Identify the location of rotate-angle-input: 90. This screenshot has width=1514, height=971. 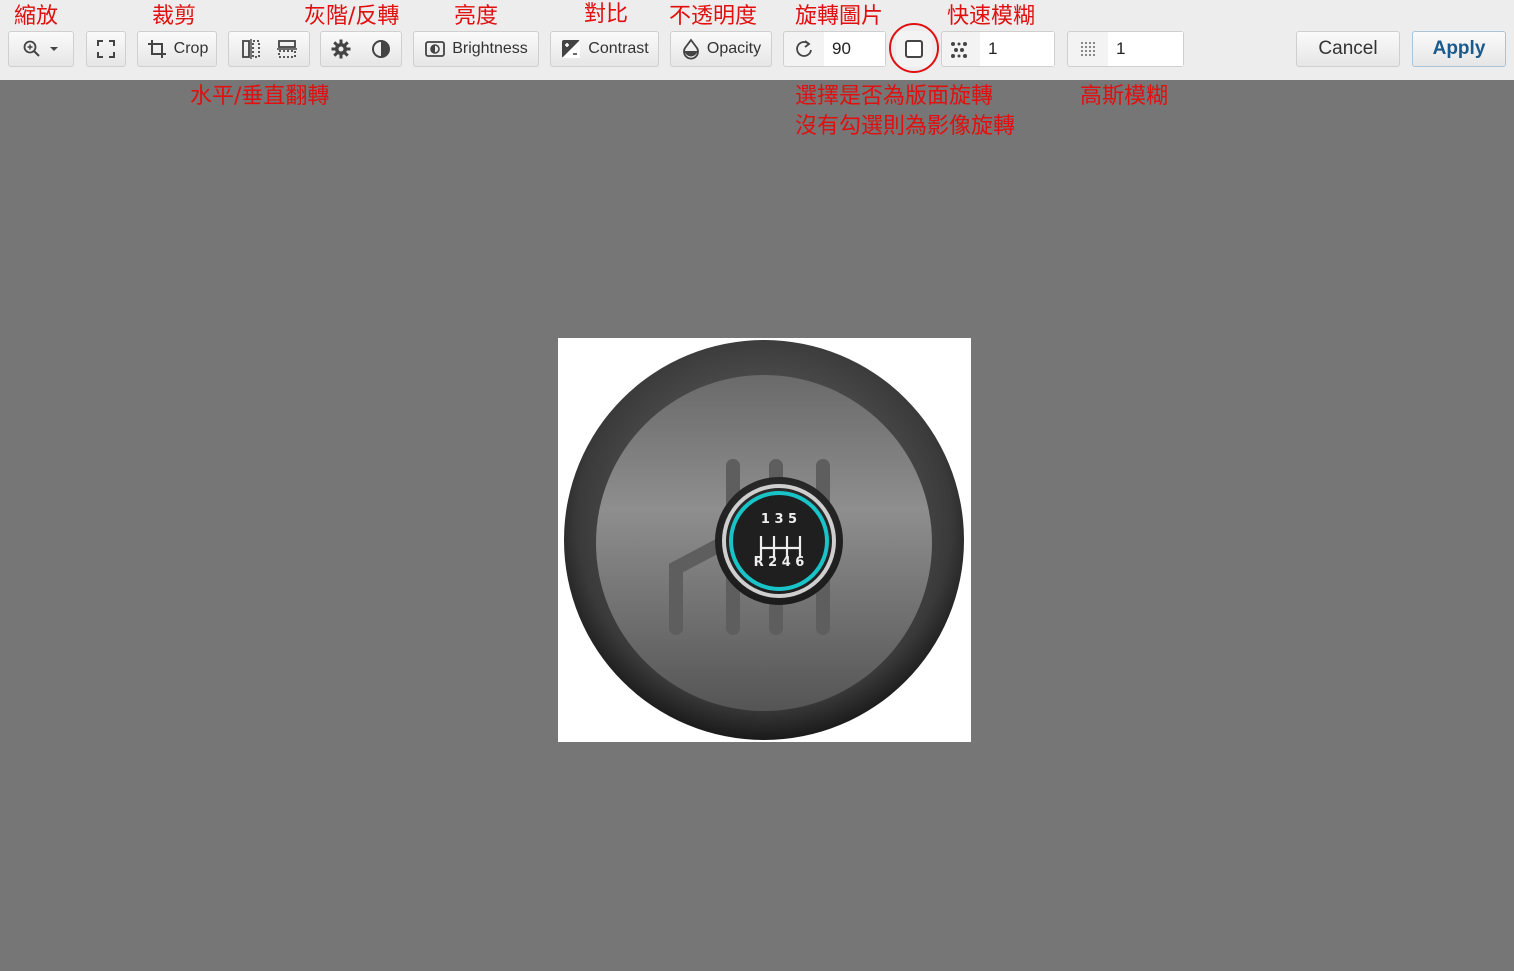
(854, 49).